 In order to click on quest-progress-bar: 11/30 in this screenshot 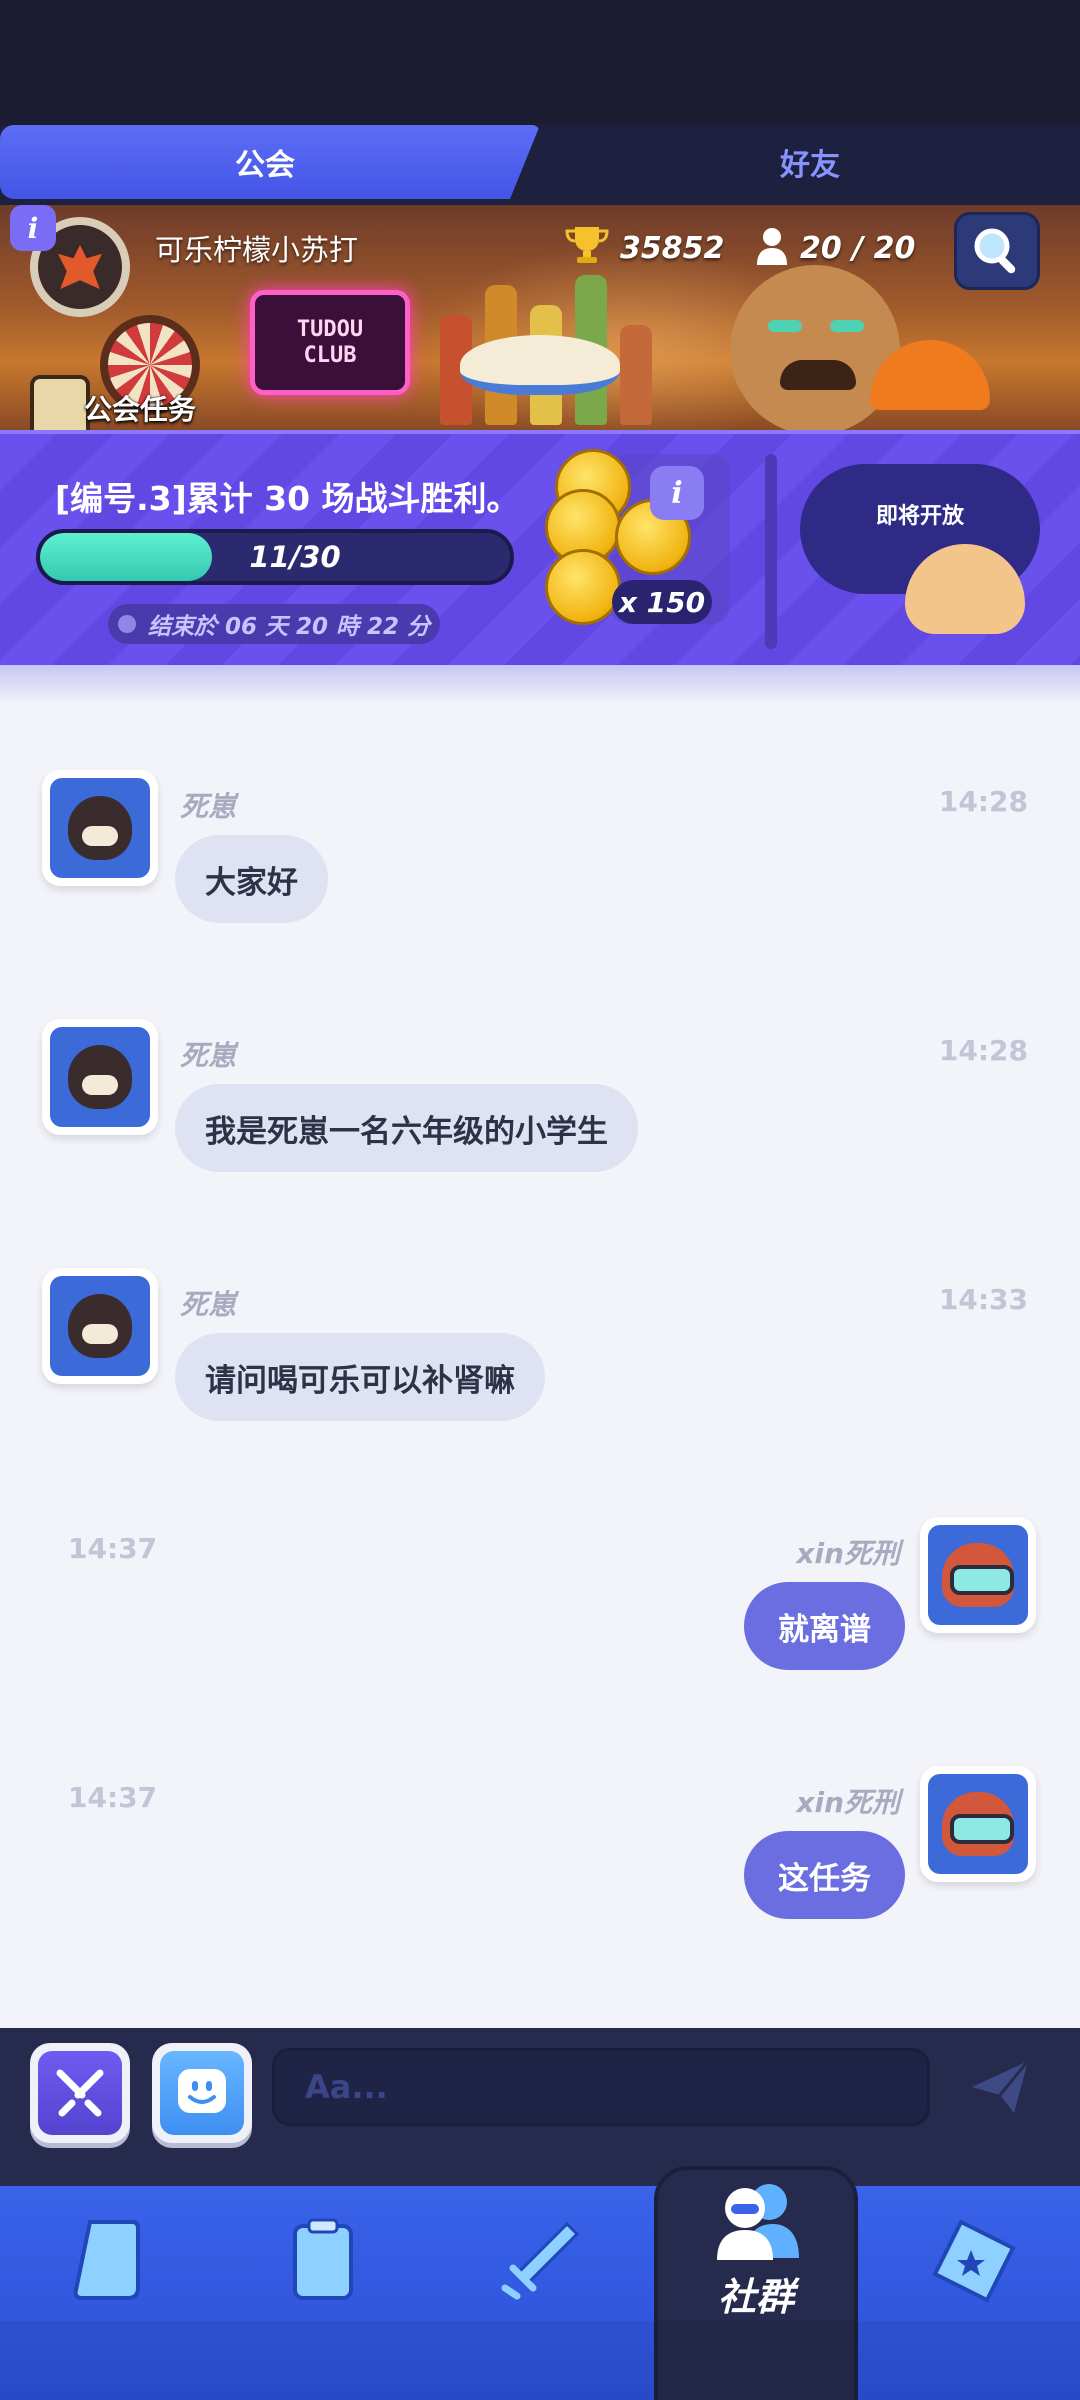, I will do `click(275, 557)`.